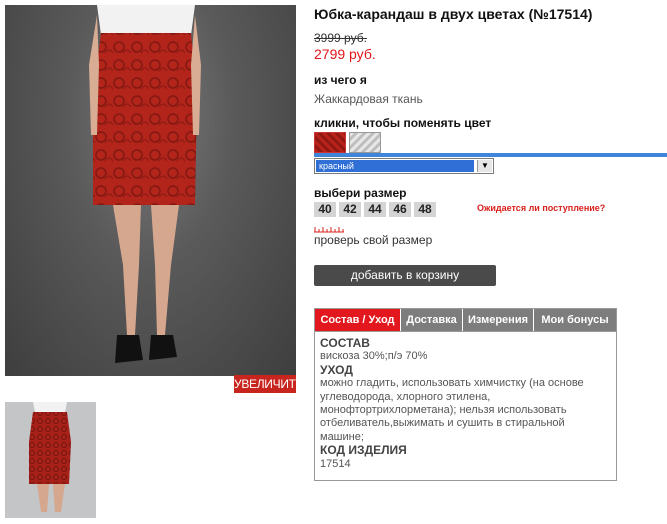 This screenshot has width=667, height=524. I want to click on thumbnail-image, so click(50, 460).